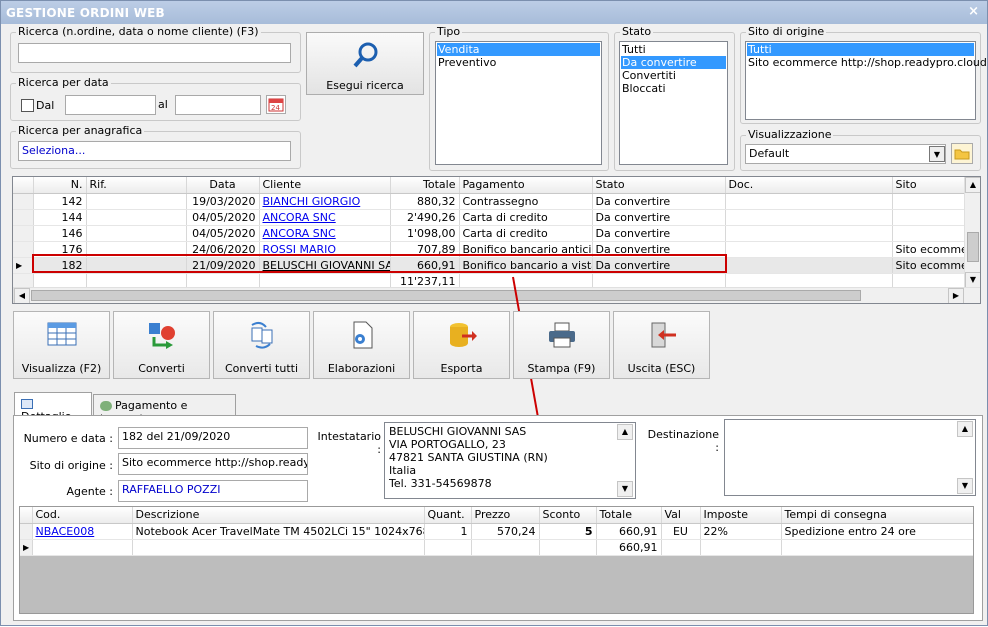  Describe the element at coordinates (683, 441) in the screenshot. I see `destinazione-label: Destinazione :` at that location.